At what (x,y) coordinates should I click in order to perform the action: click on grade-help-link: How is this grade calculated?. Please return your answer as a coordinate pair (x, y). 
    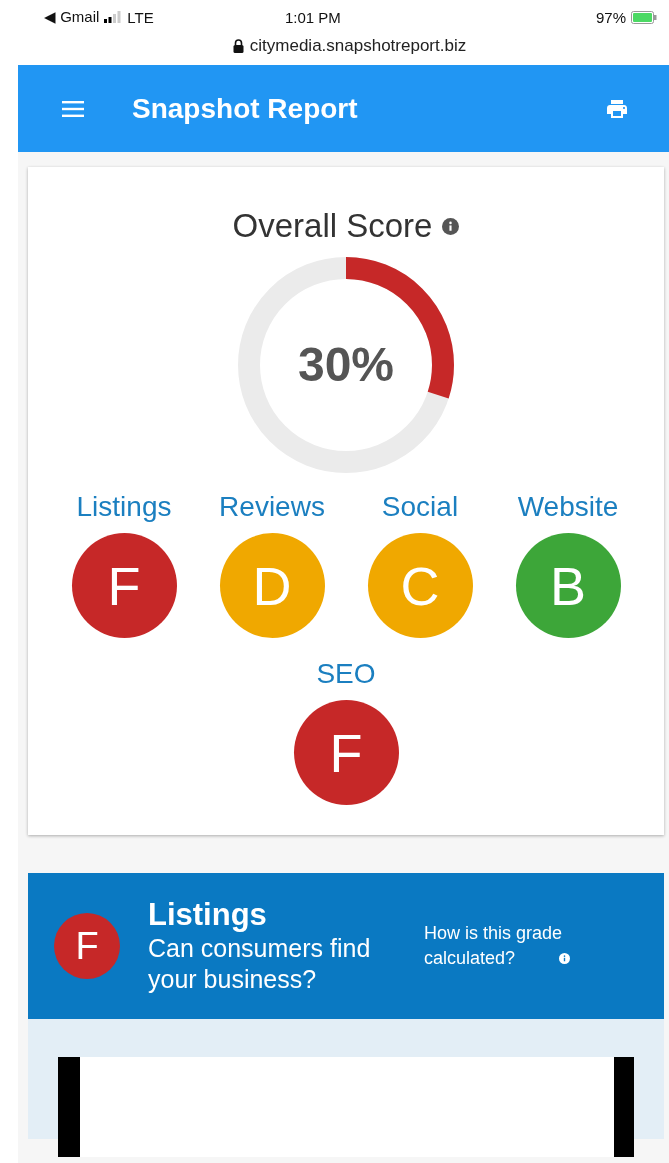
    Looking at the image, I should click on (501, 946).